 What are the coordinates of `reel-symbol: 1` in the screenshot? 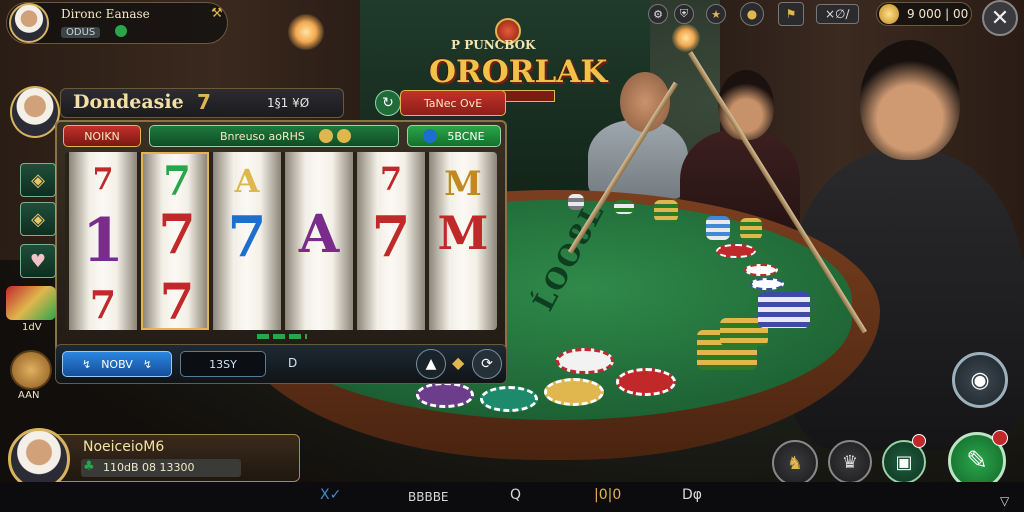 It's located at (103, 241).